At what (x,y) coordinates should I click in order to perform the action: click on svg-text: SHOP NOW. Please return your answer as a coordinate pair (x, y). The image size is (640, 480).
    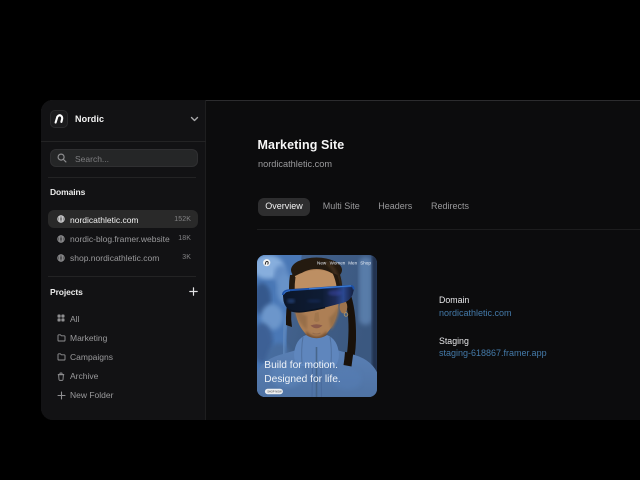
    Looking at the image, I should click on (274, 391).